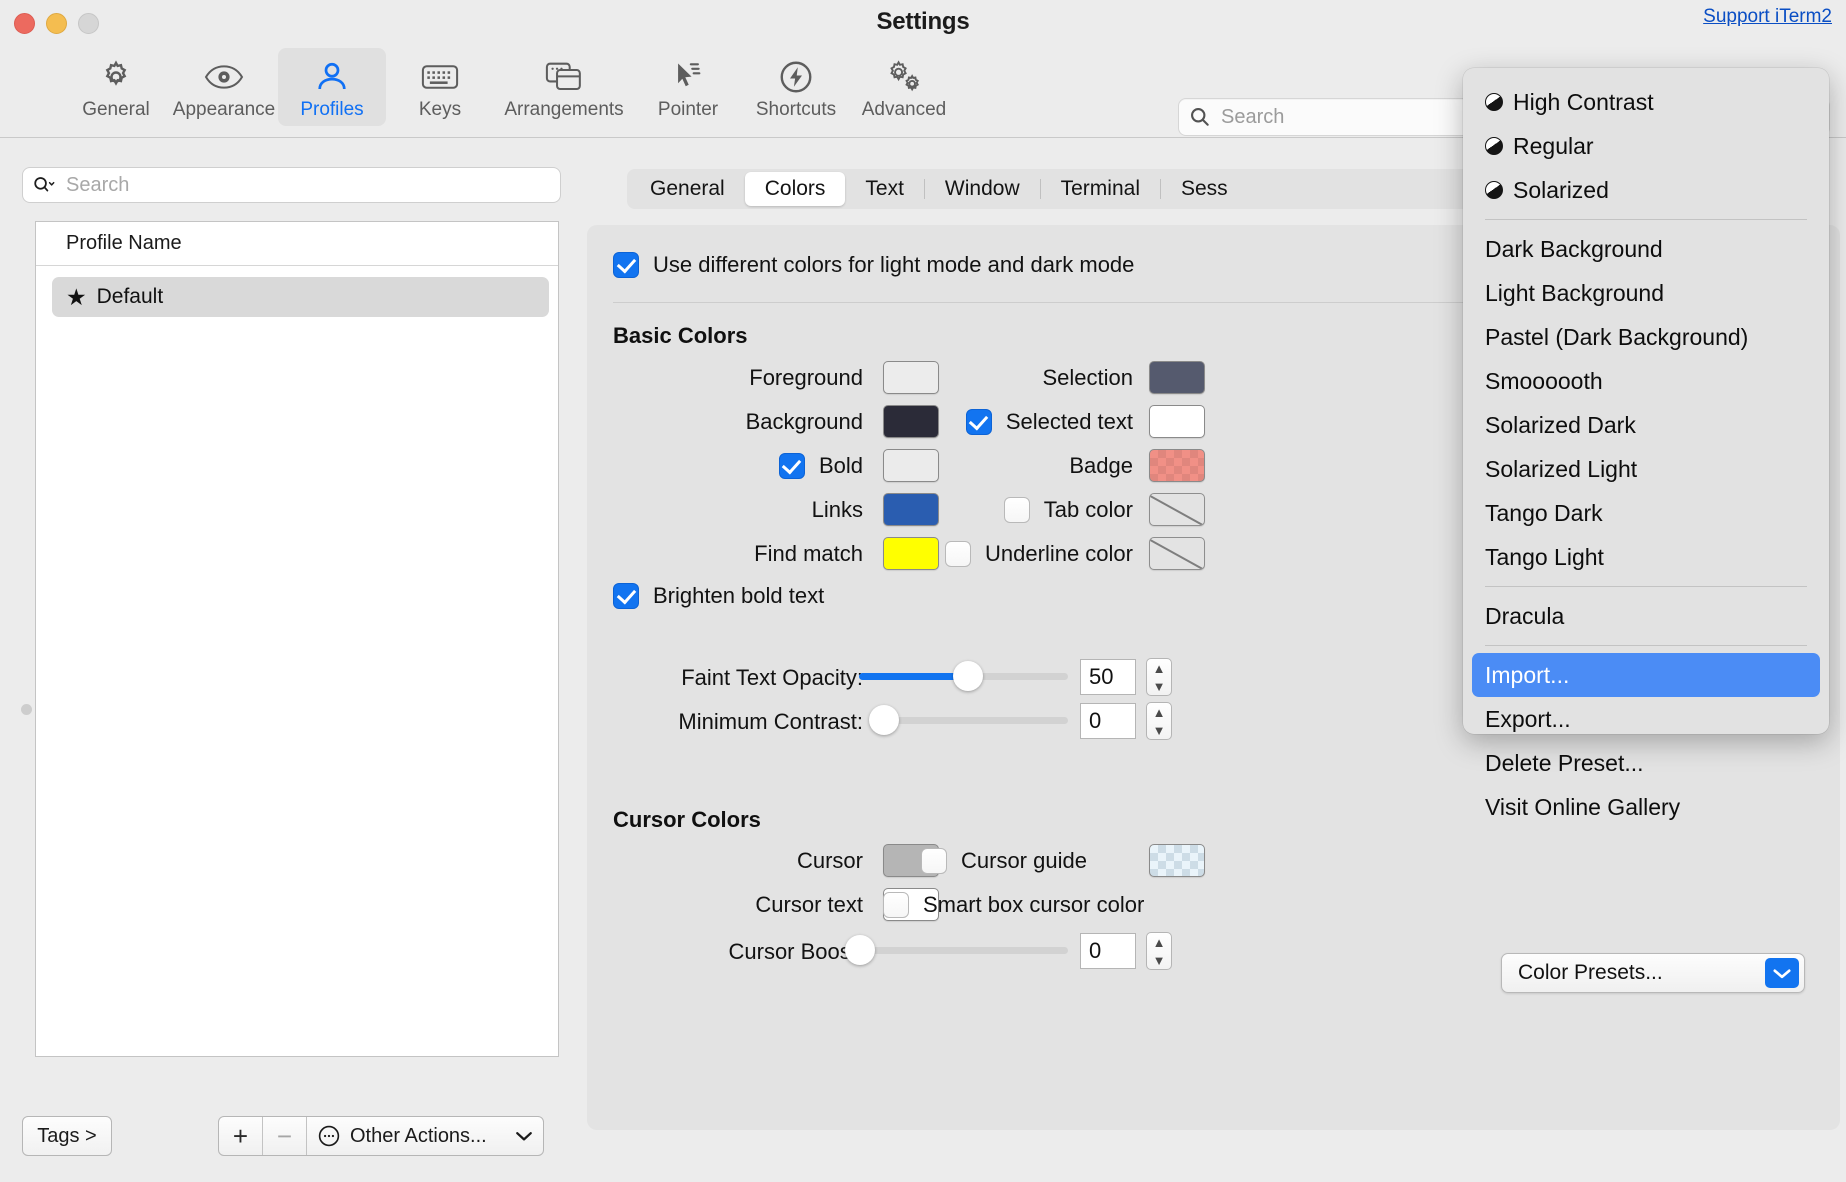 This screenshot has width=1846, height=1182. Describe the element at coordinates (291, 185) in the screenshot. I see `profile-search-input: Search` at that location.